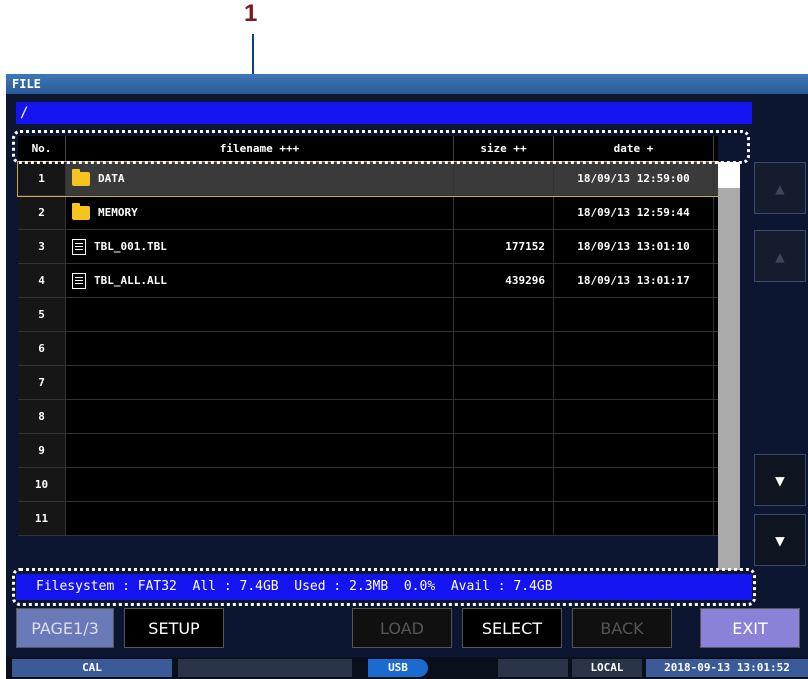 Image resolution: width=808 pixels, height=679 pixels. I want to click on row-date: 18/09/13 12:59:00, so click(634, 178).